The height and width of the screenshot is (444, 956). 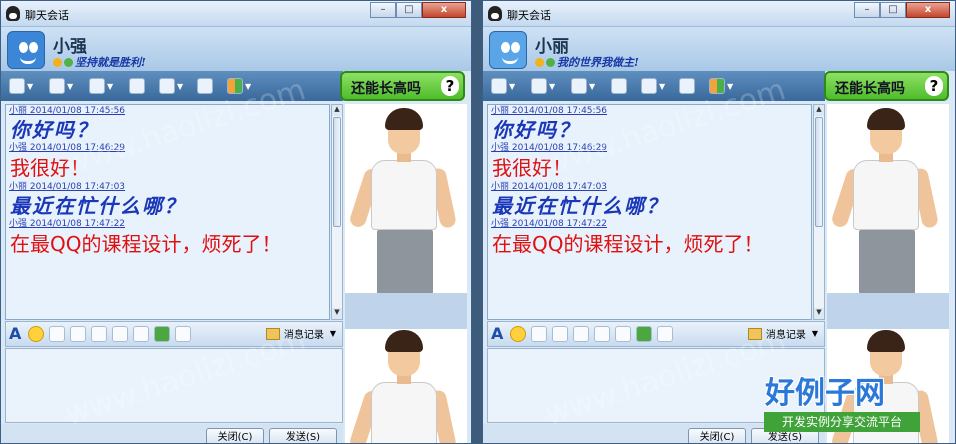 What do you see at coordinates (719, 49) in the screenshot?
I see `contact-header: 小丽 我的世界我做主!` at bounding box center [719, 49].